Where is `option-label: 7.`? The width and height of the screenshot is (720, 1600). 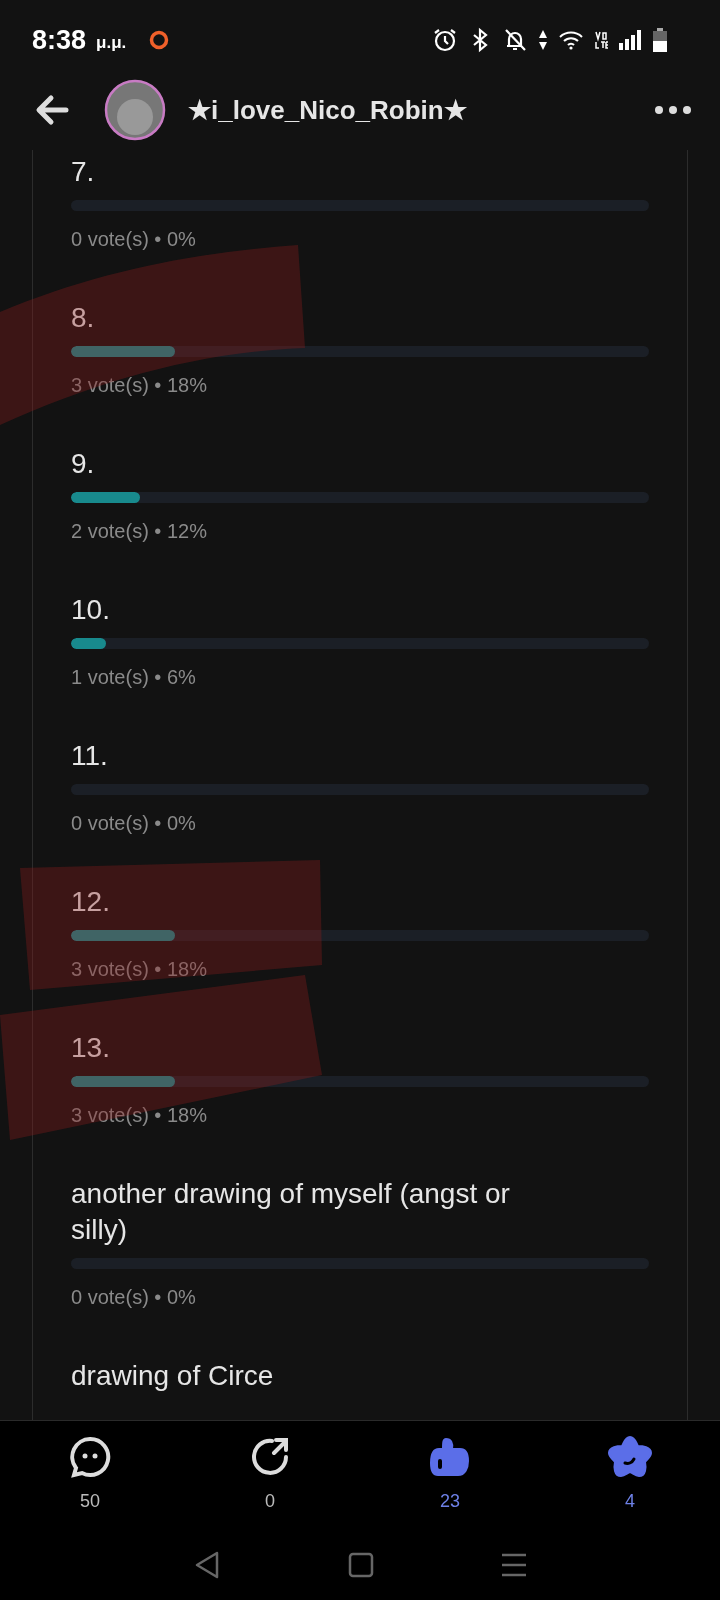
option-label: 7. is located at coordinates (83, 172).